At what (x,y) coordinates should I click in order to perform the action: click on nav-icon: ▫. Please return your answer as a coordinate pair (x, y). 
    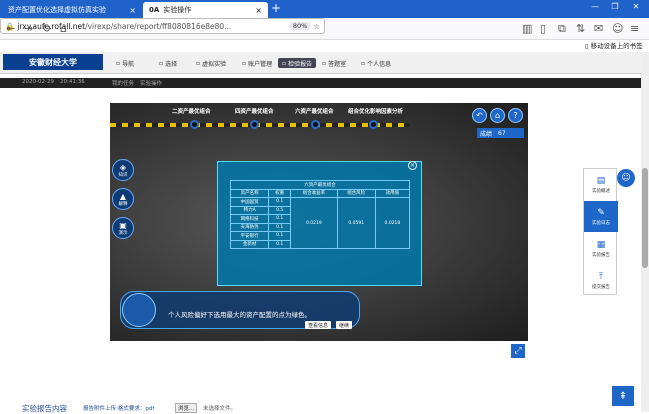
    Looking at the image, I should click on (118, 63).